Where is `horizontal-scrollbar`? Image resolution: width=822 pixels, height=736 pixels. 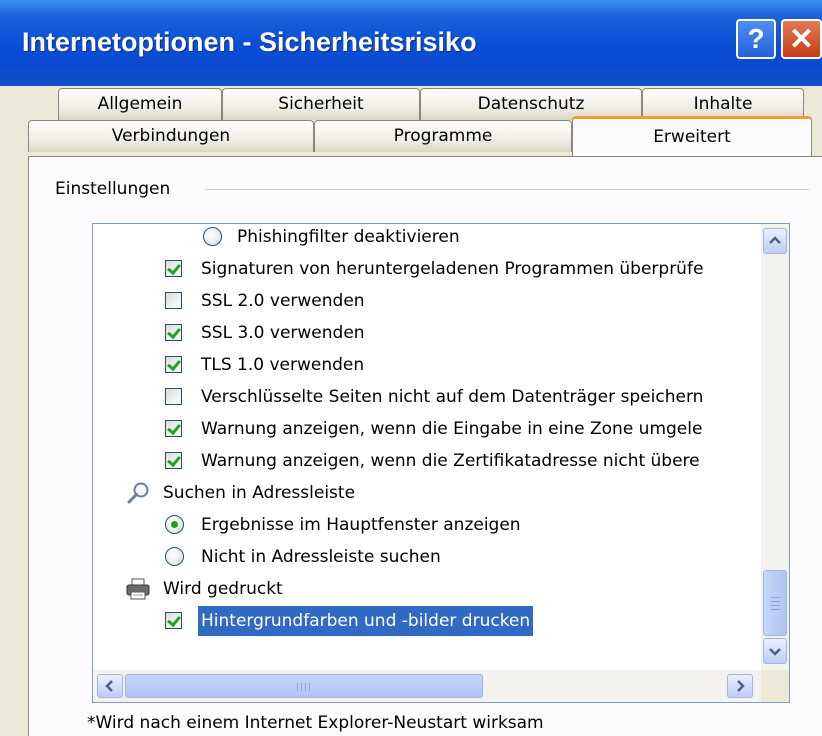
horizontal-scrollbar is located at coordinates (441, 686).